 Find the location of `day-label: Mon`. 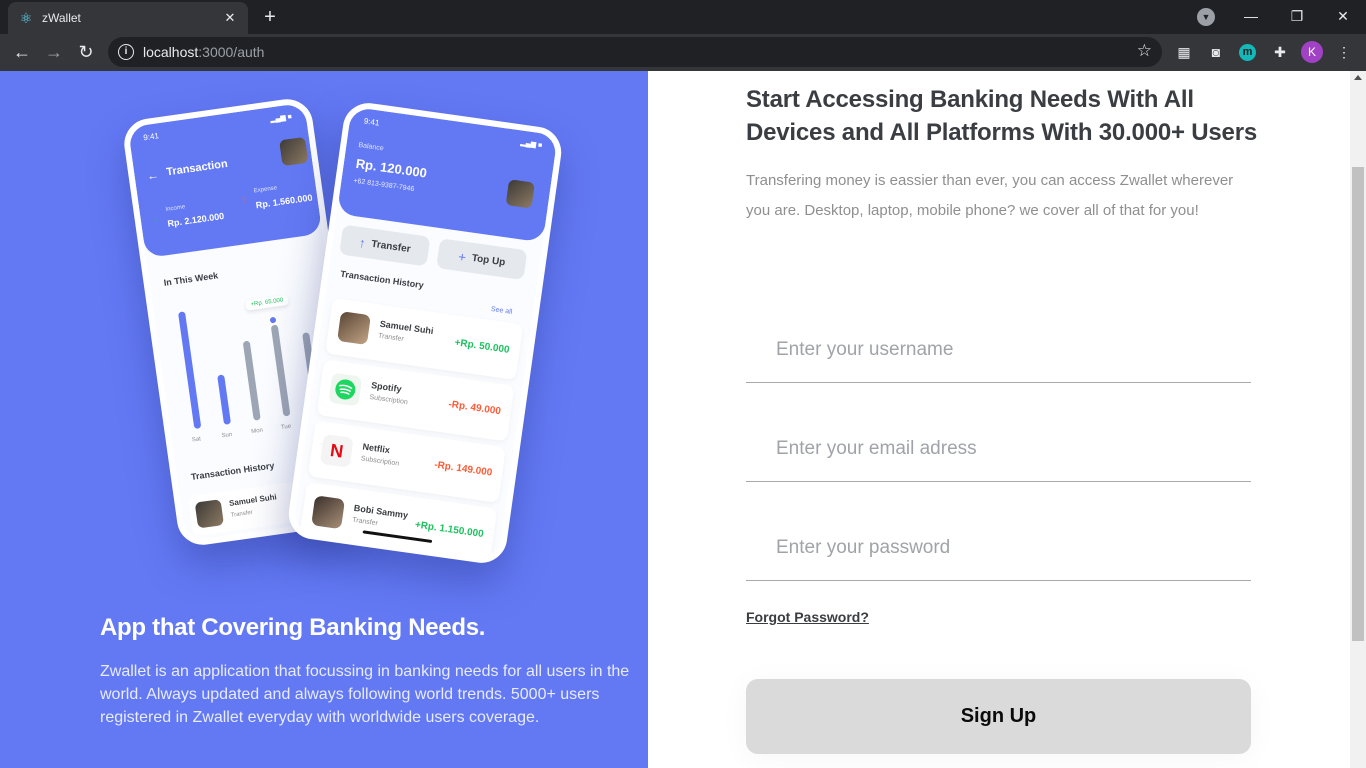

day-label: Mon is located at coordinates (257, 431).